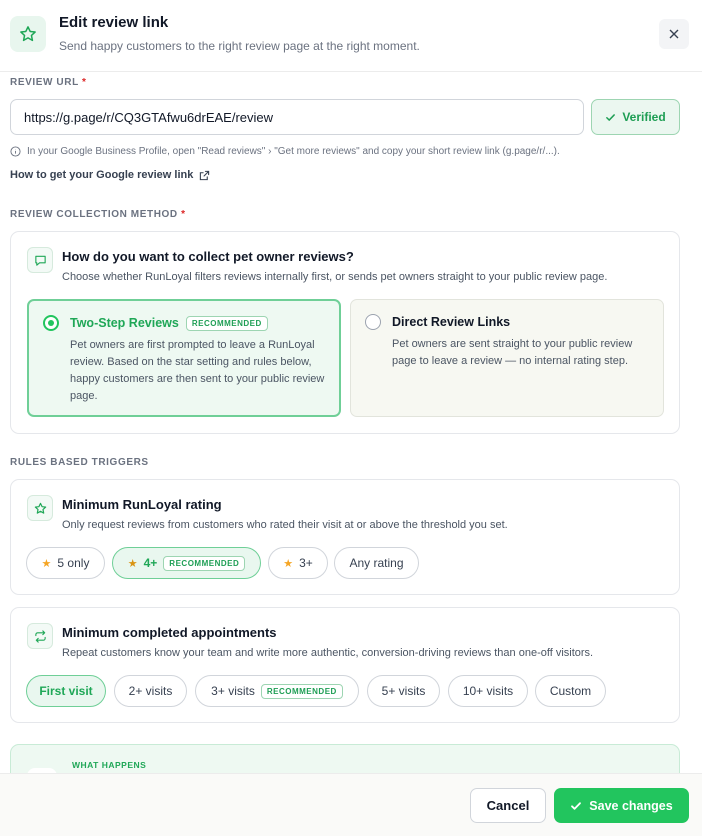 The width and height of the screenshot is (702, 836). What do you see at coordinates (109, 765) in the screenshot?
I see `what-happens-label: WHAT HAPPENS` at bounding box center [109, 765].